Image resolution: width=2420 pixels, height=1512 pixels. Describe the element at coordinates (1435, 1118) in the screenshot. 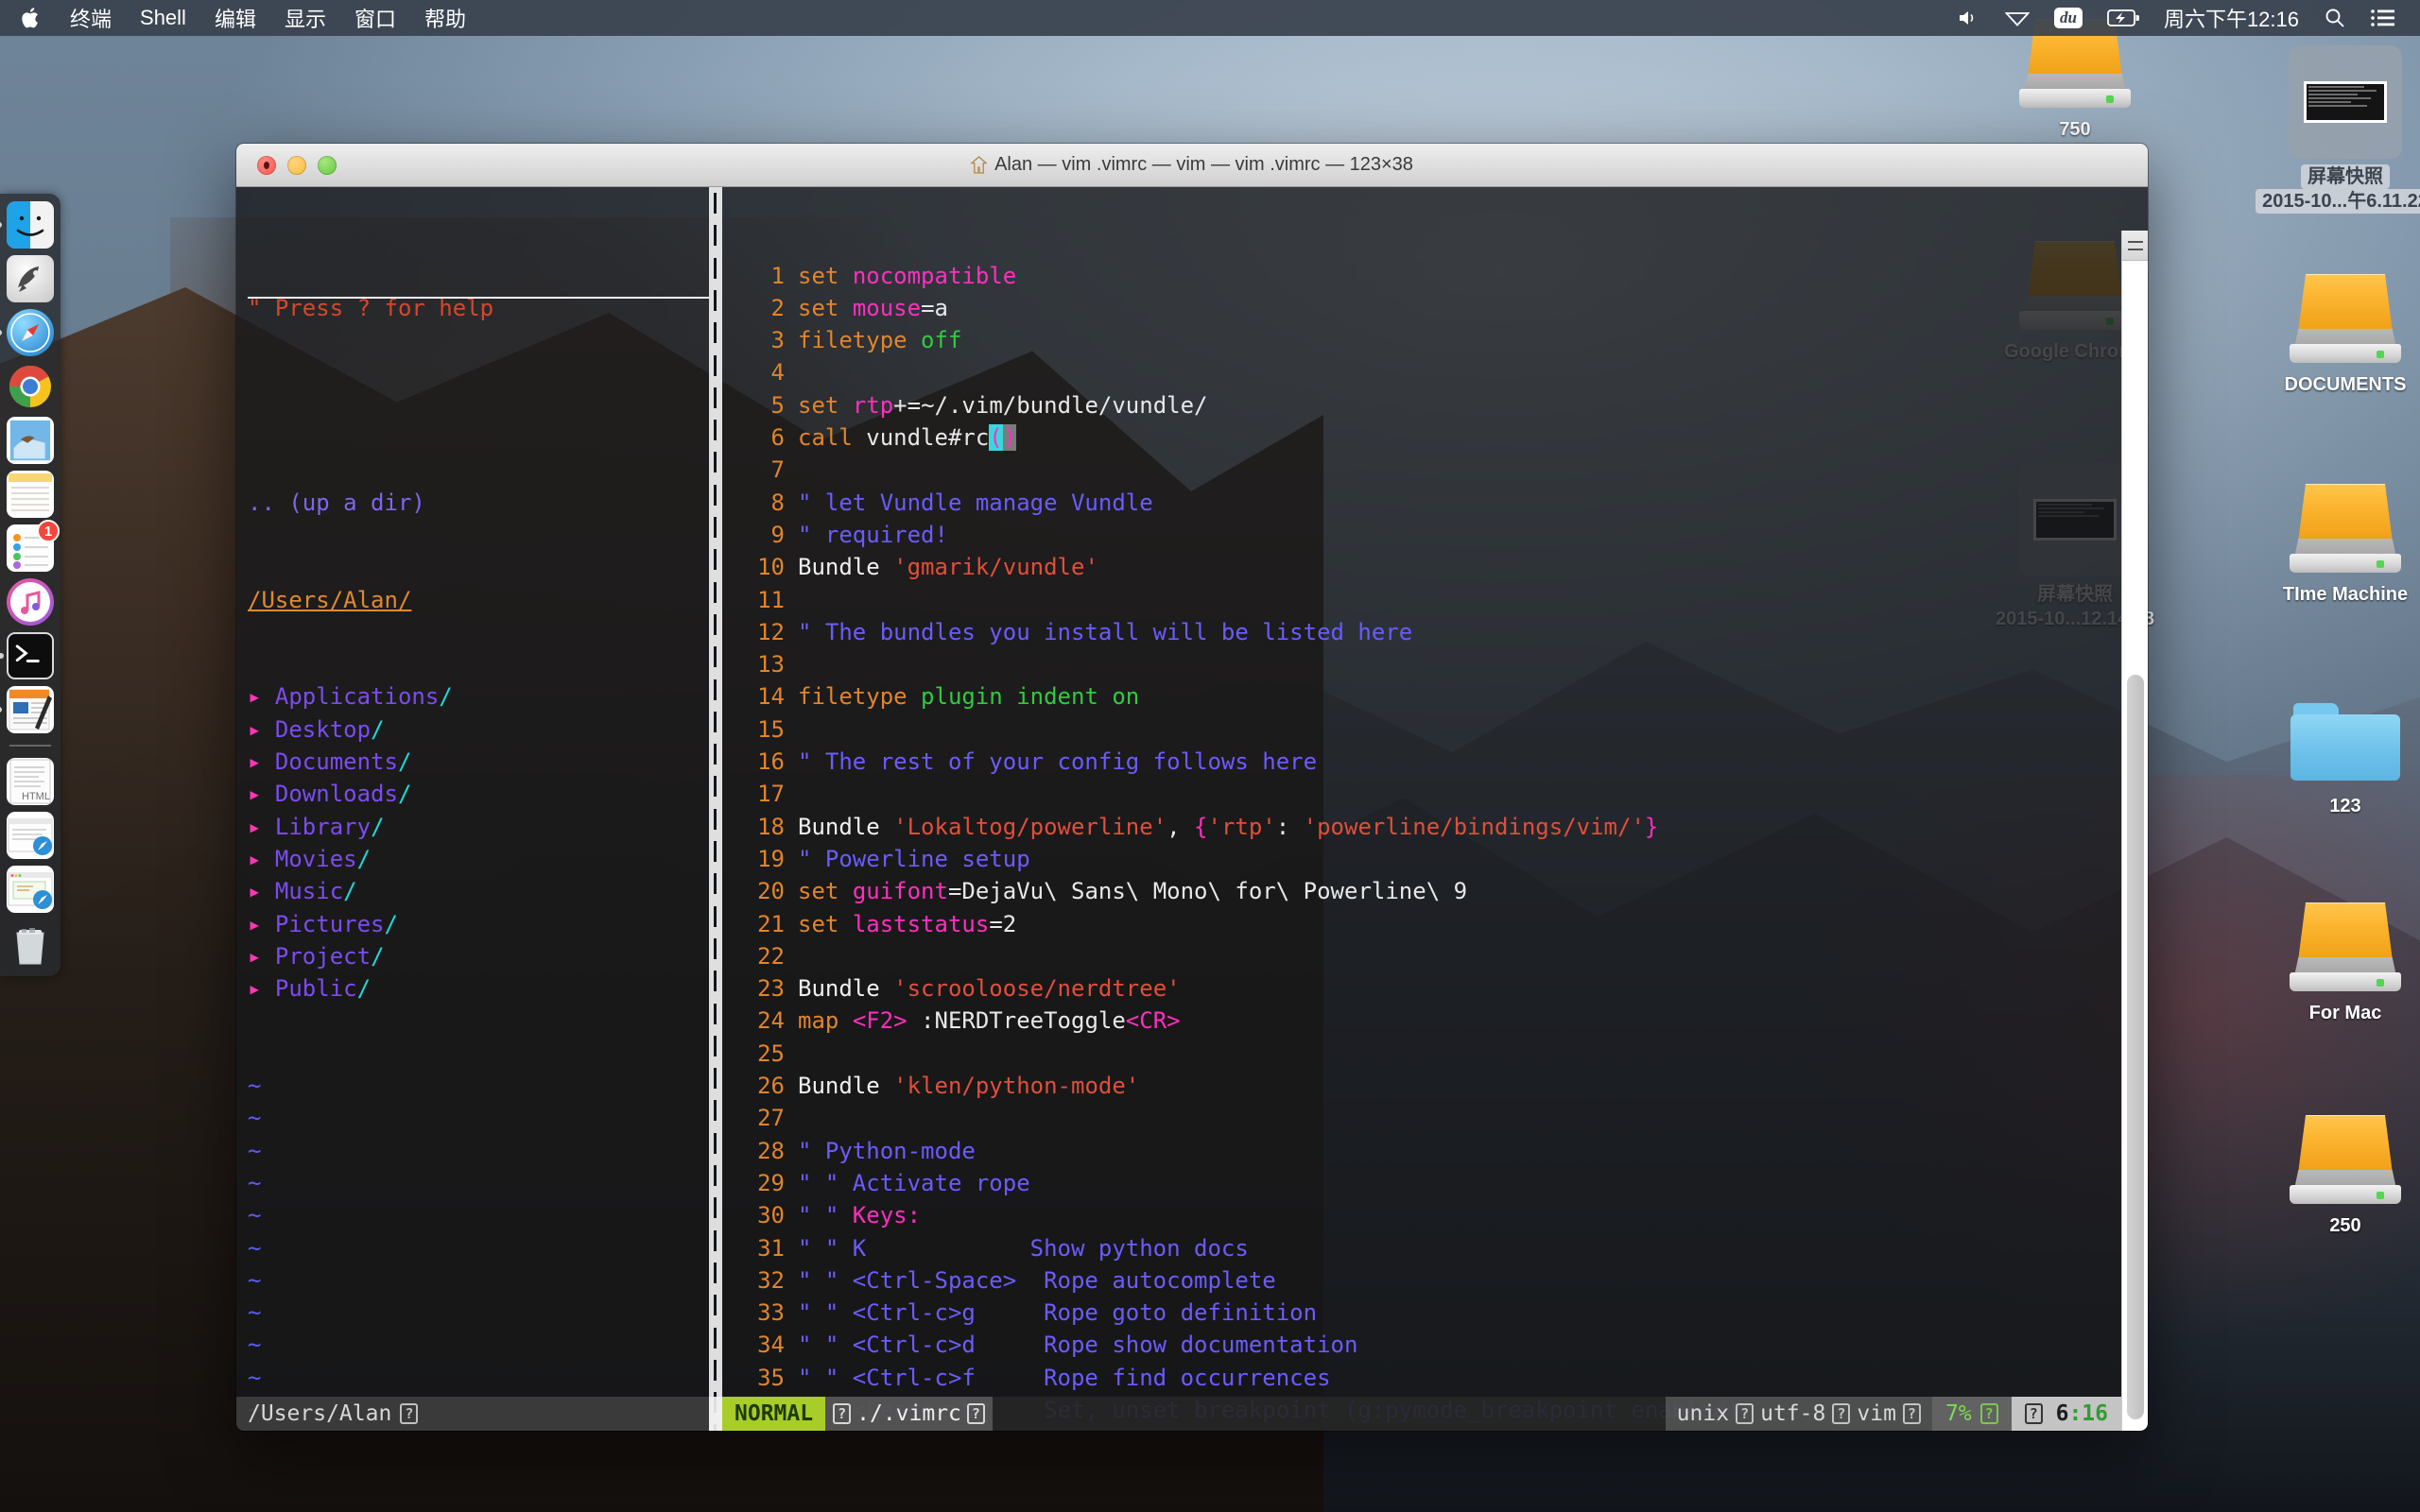

I see `code-line-27: 27` at that location.